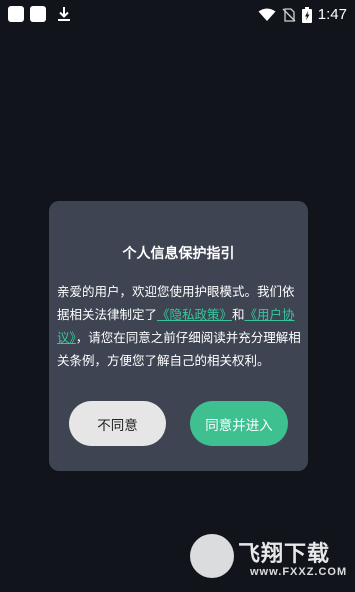 The height and width of the screenshot is (592, 355). I want to click on watermark: 飞翔下载 www.FXXZ.COM, so click(270, 559).